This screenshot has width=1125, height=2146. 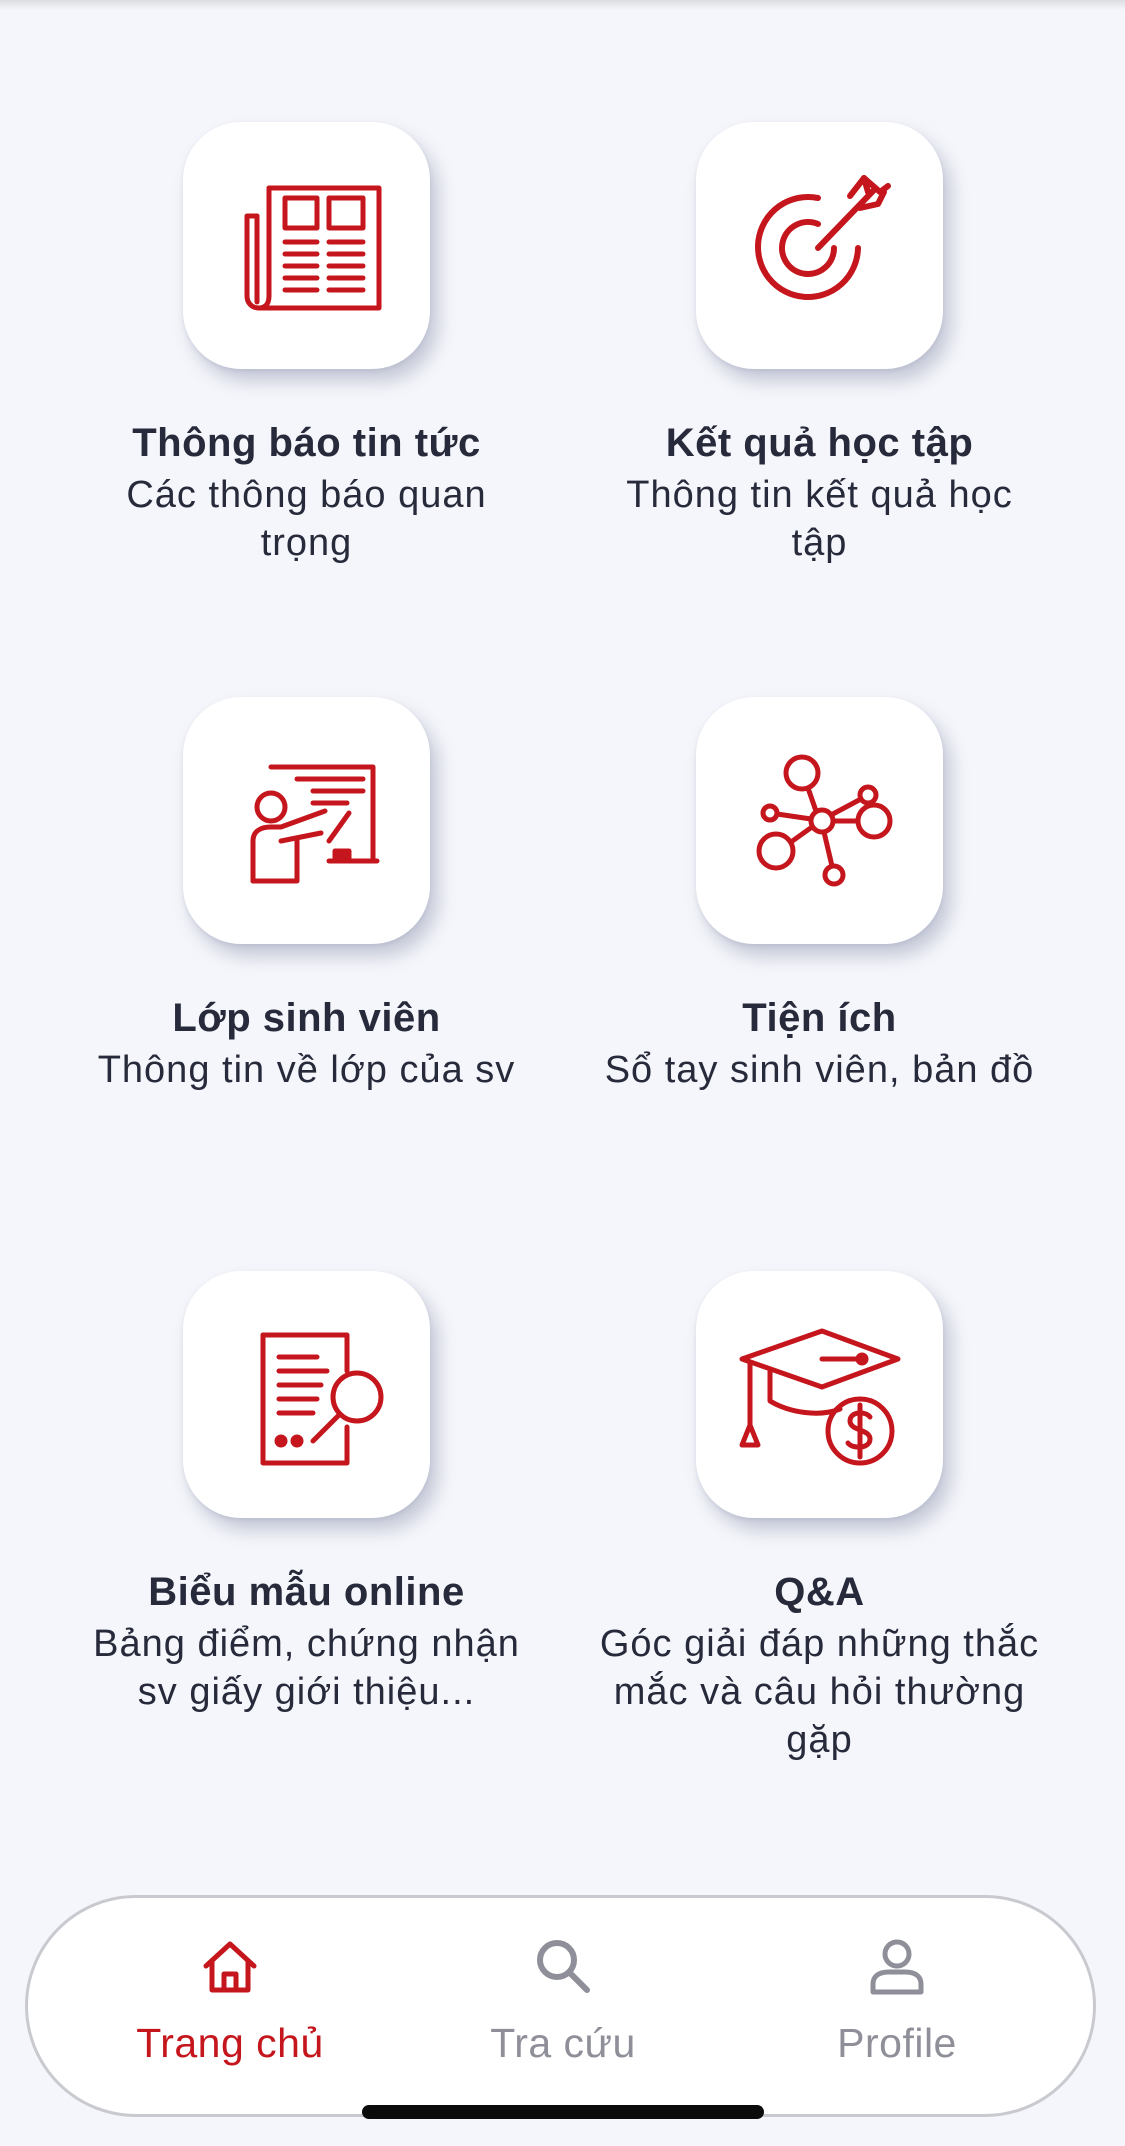 I want to click on graduation-cap-dollar-icon, so click(x=819, y=1396).